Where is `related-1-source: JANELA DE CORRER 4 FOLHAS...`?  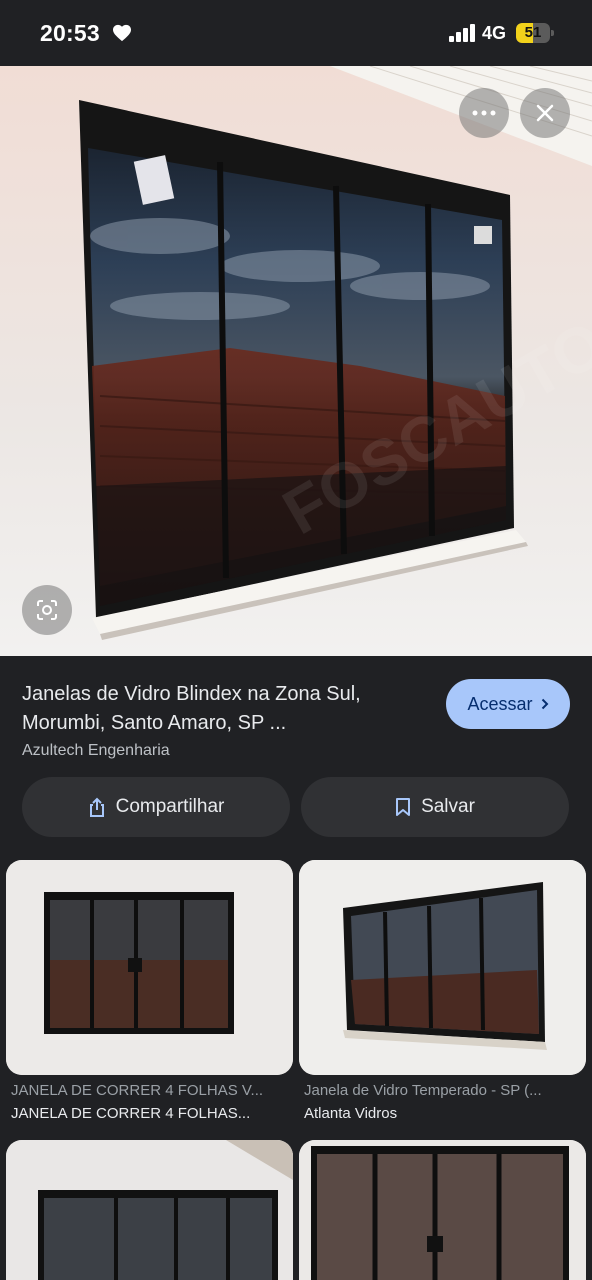 related-1-source: JANELA DE CORRER 4 FOLHAS... is located at coordinates (131, 1113).